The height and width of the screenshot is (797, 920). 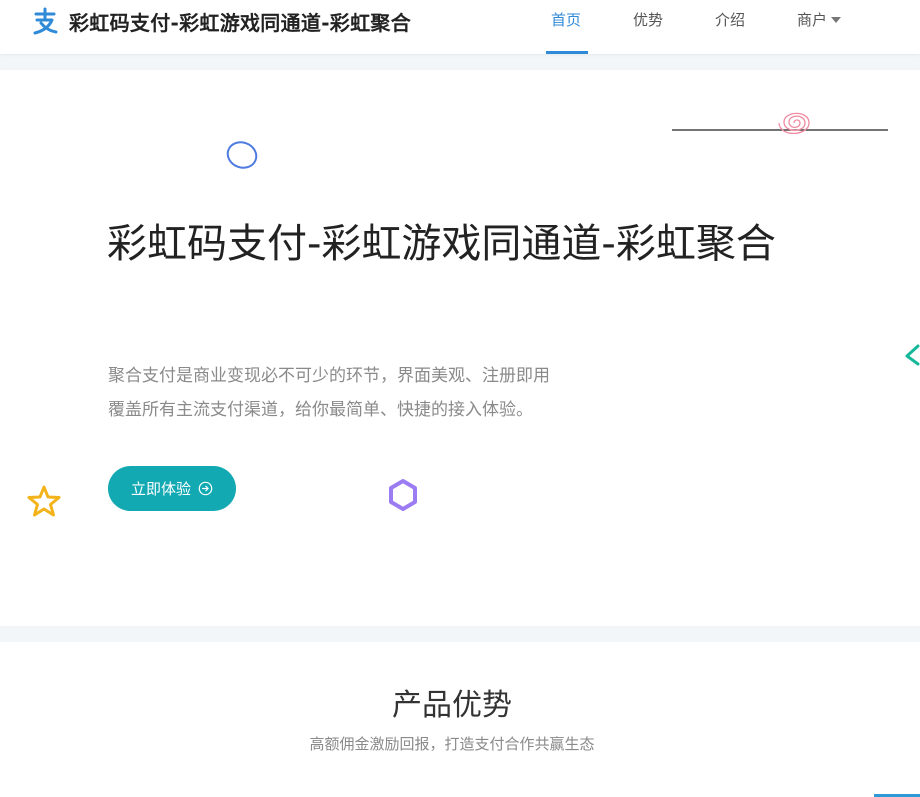 I want to click on spiral-line-icon, so click(x=780, y=123).